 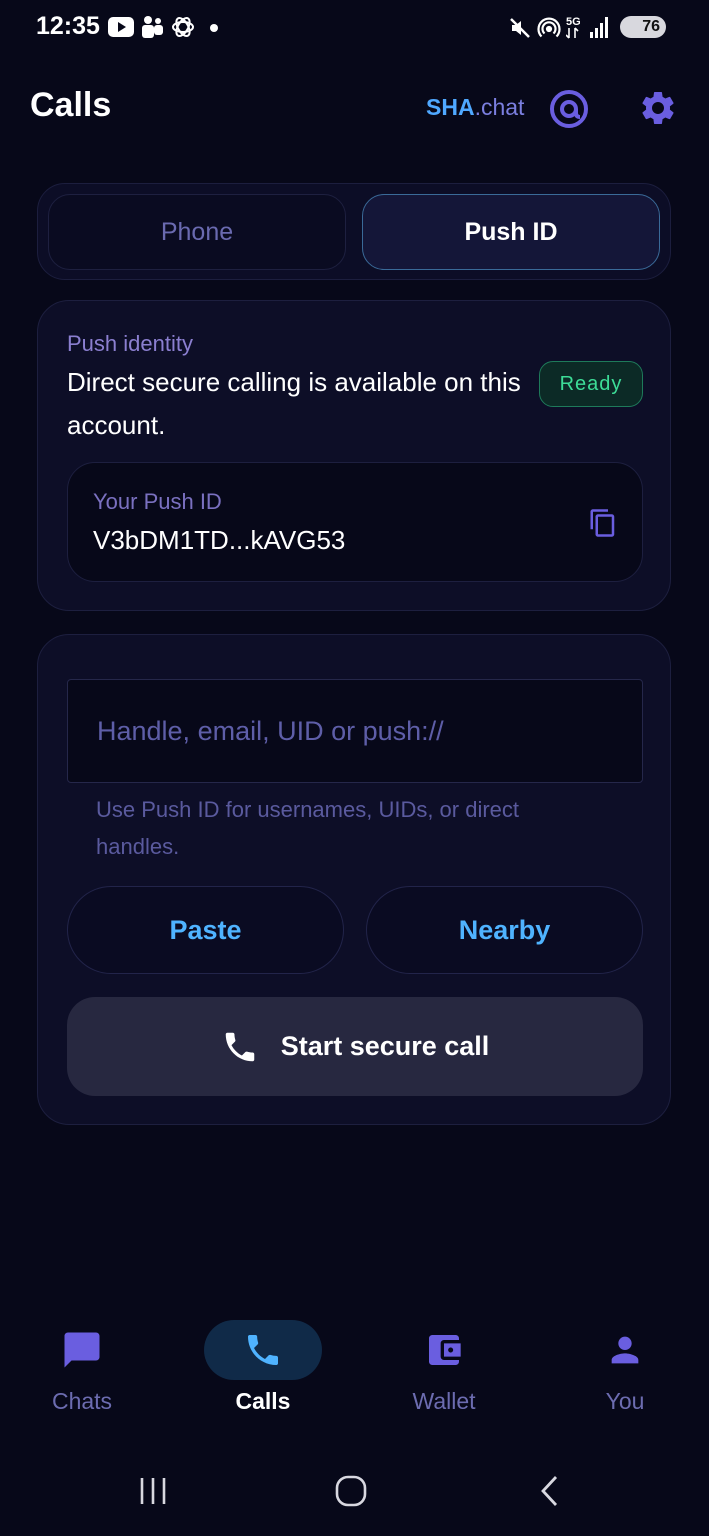 What do you see at coordinates (354, 28) in the screenshot?
I see `status-bar: 12:35 5G 76` at bounding box center [354, 28].